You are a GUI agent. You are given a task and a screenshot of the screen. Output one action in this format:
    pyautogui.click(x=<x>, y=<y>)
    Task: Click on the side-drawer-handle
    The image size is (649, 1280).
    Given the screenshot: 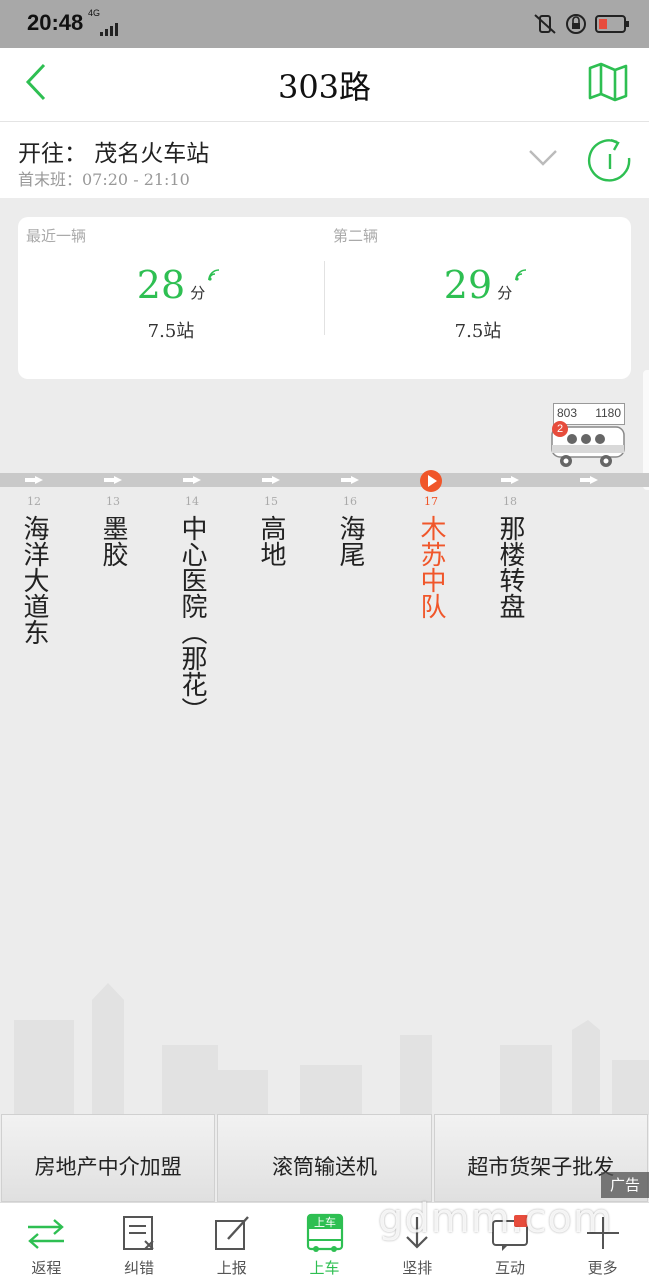 What is the action you would take?
    pyautogui.click(x=646, y=430)
    